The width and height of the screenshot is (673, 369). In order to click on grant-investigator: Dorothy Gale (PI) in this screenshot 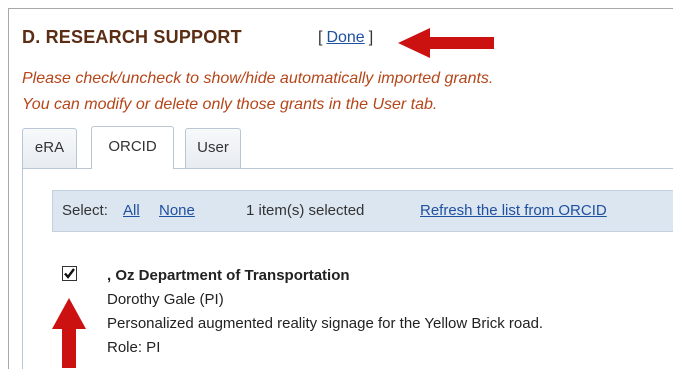, I will do `click(165, 299)`.